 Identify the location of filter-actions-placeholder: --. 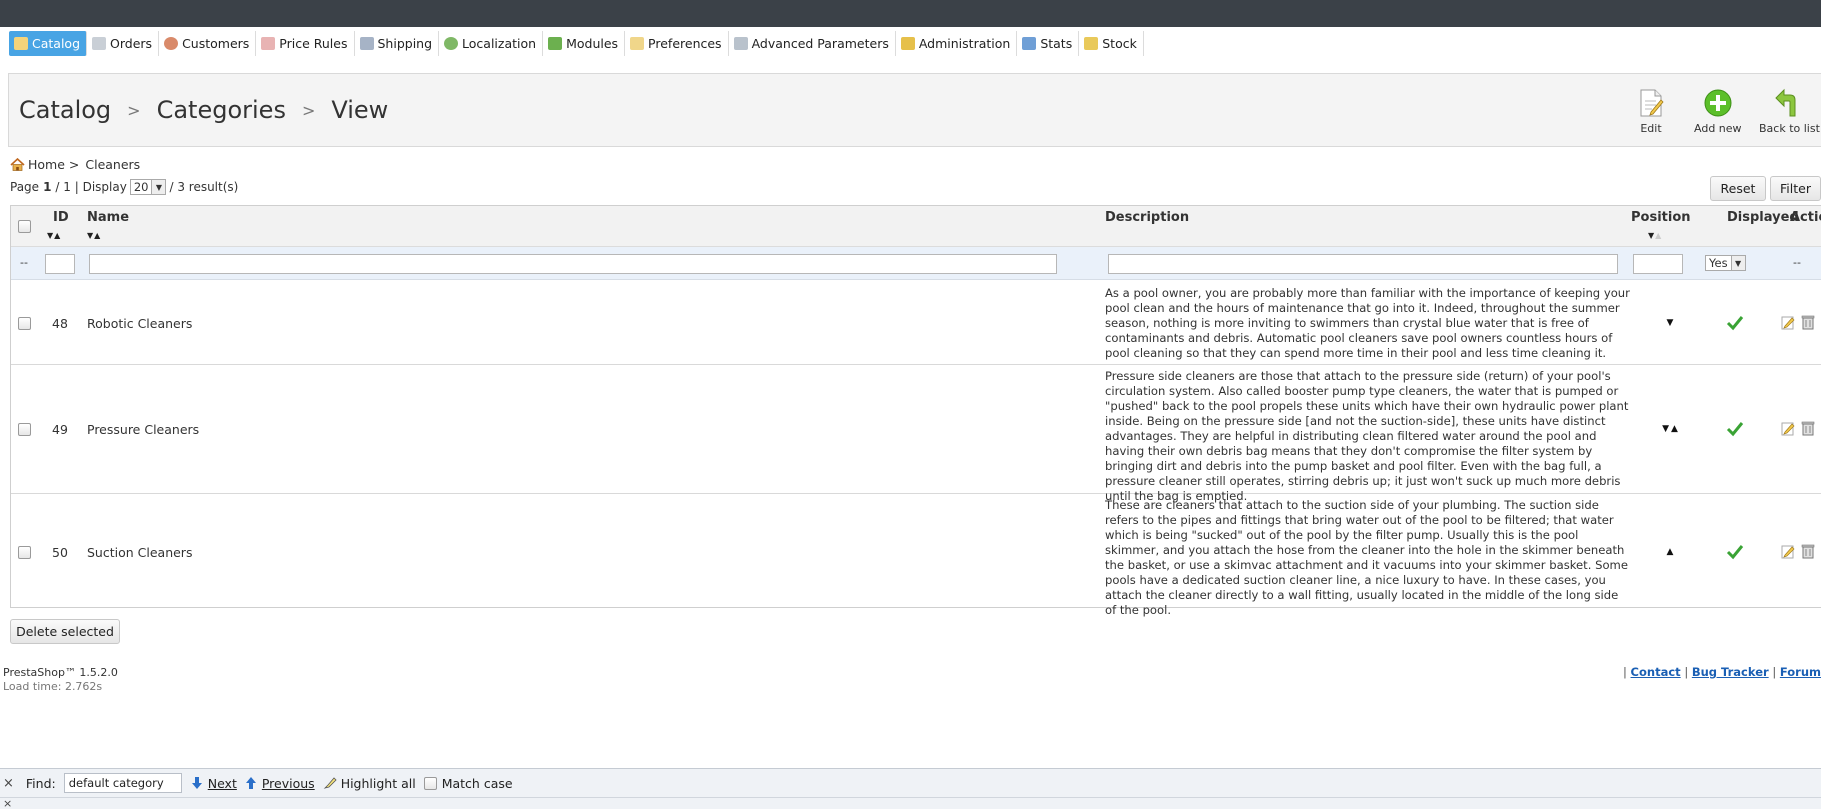
(1797, 262).